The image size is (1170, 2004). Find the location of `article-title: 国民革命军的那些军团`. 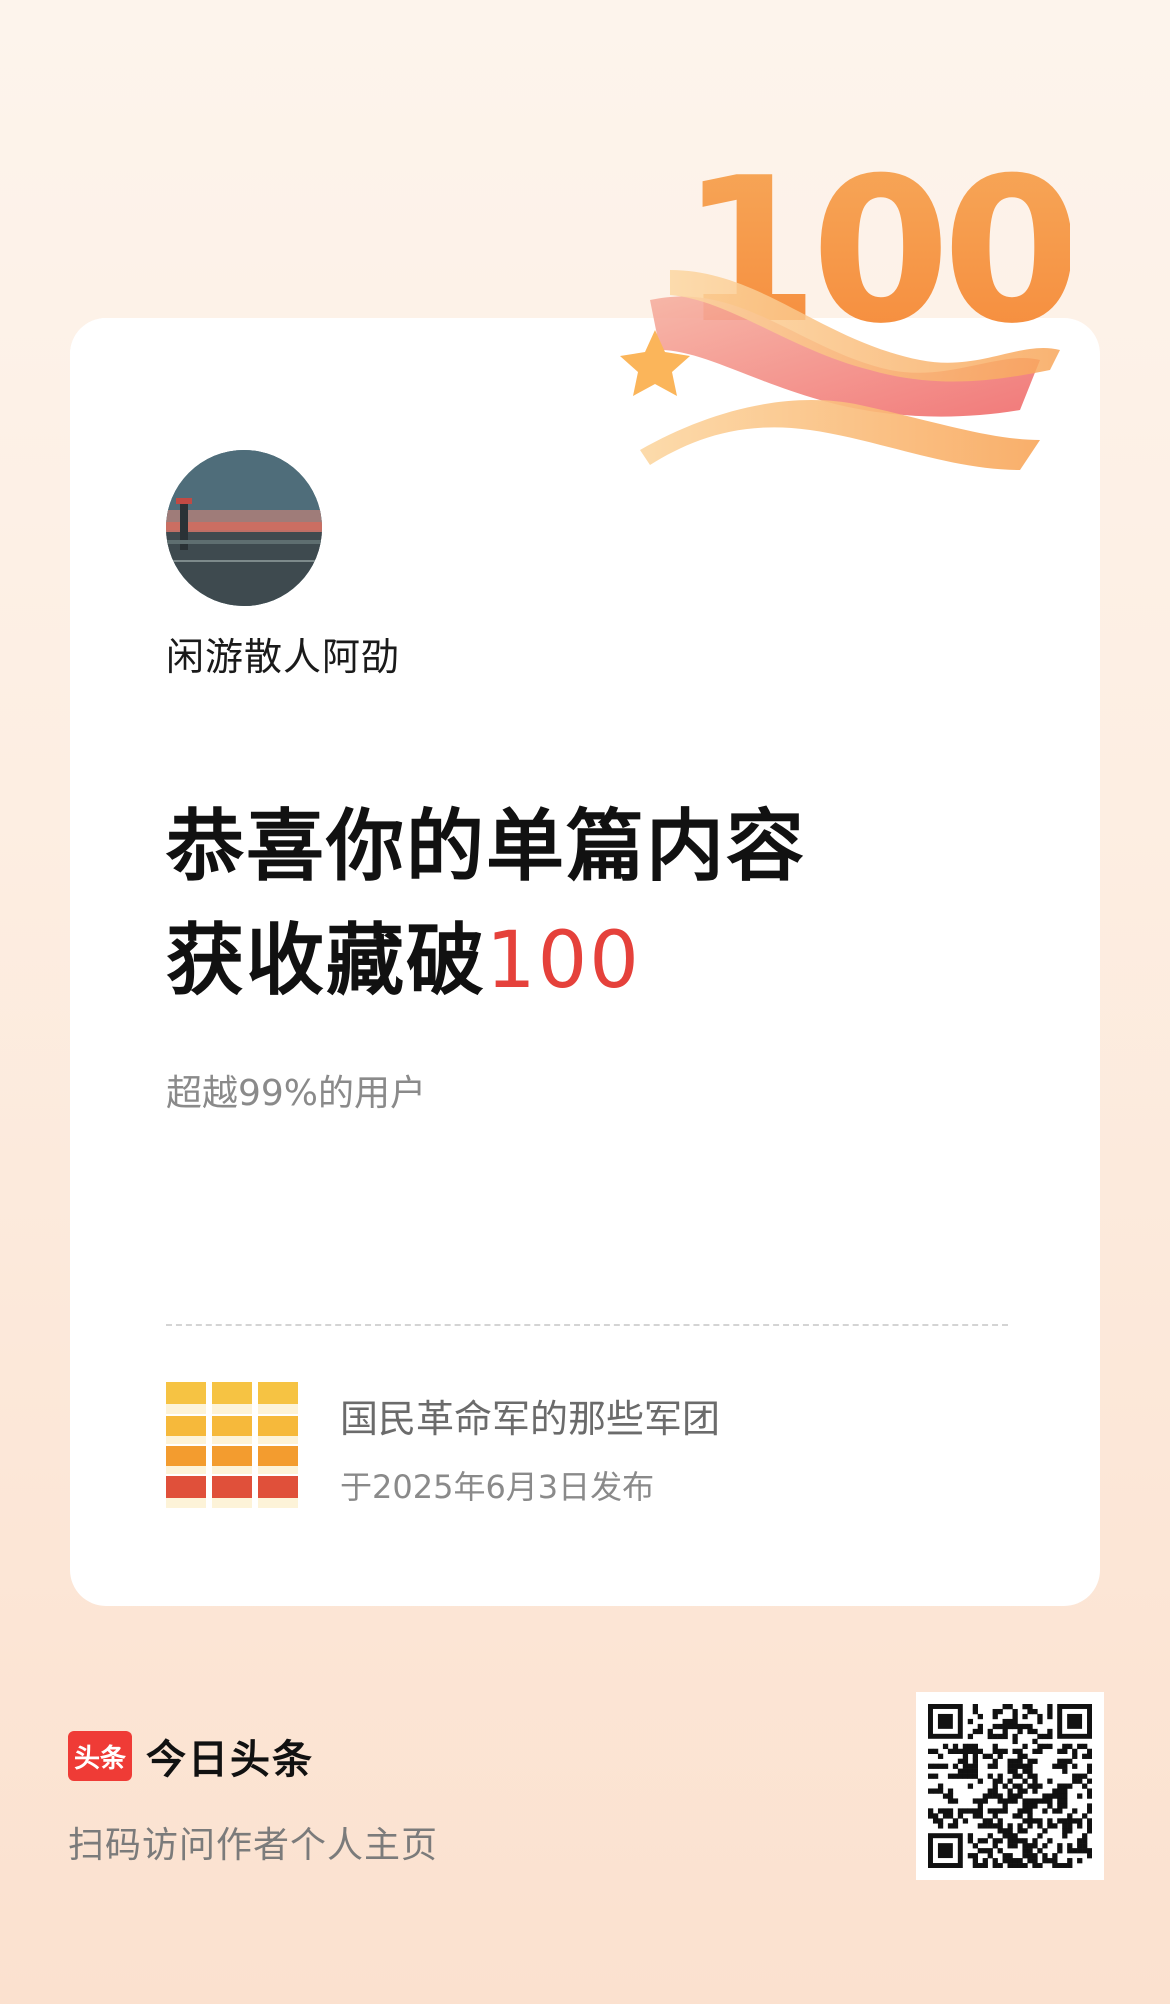

article-title: 国民革命军的那些军团 is located at coordinates (530, 1415).